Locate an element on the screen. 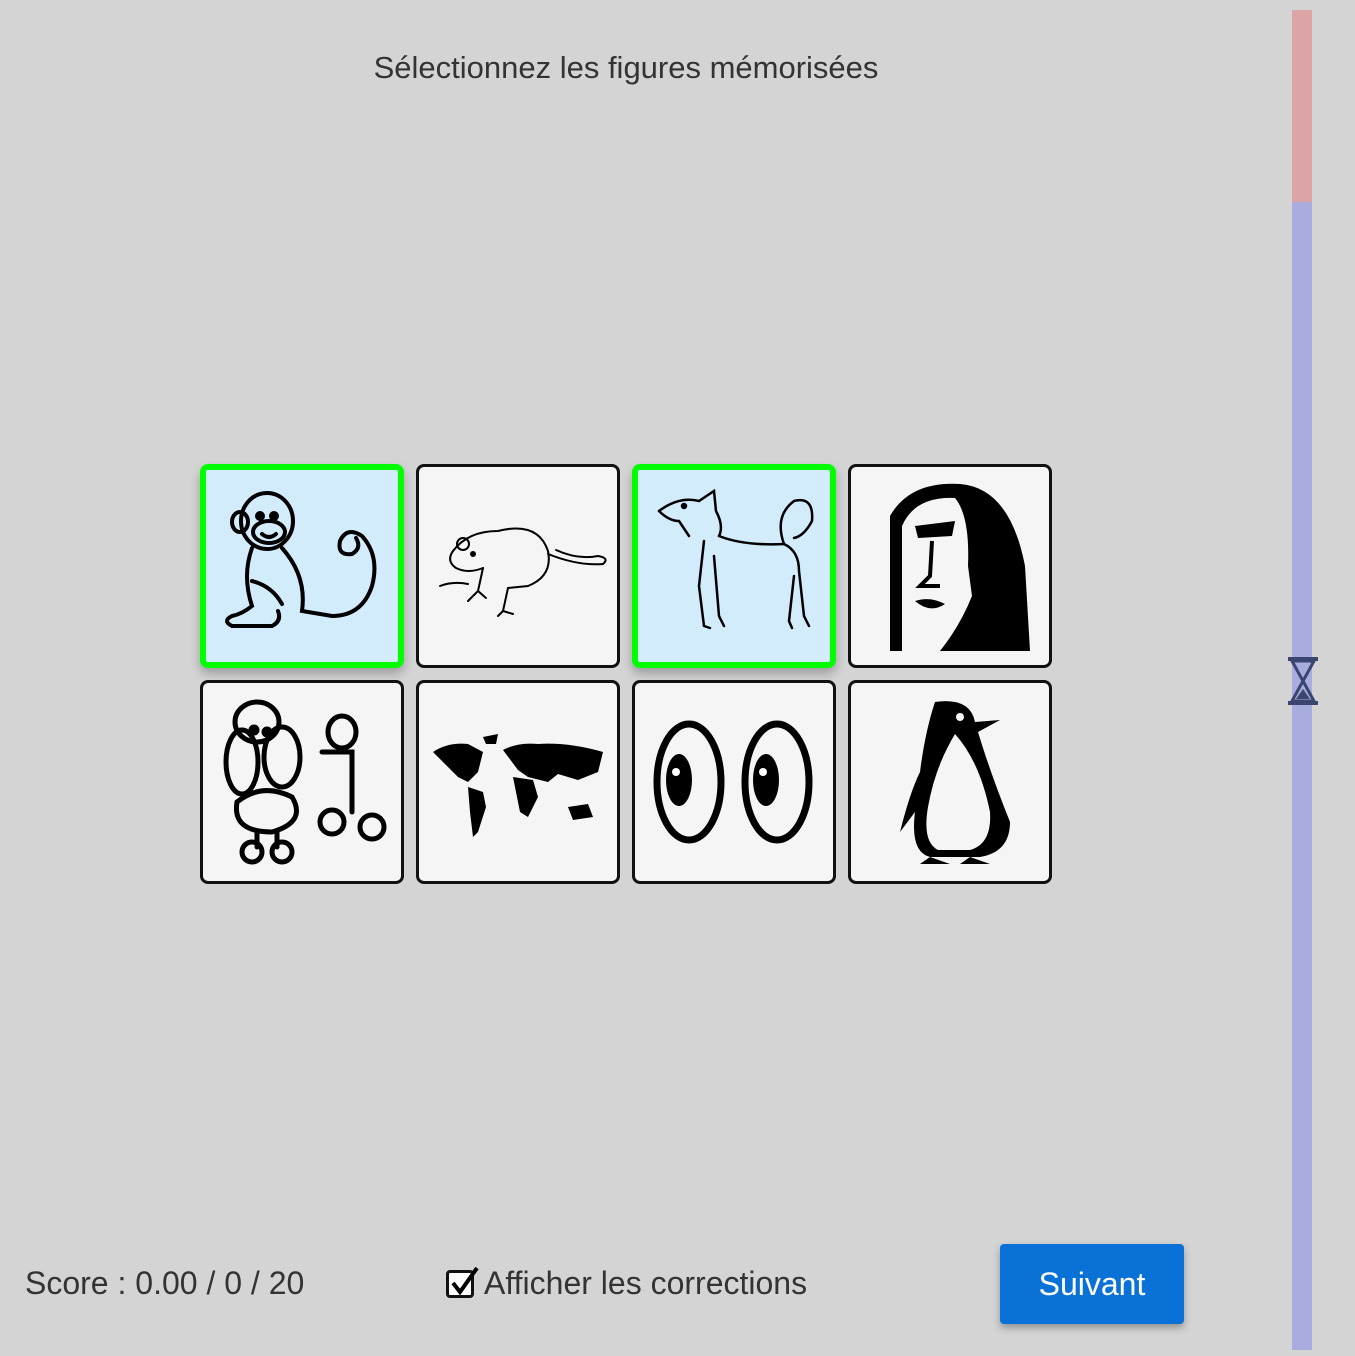  tile-dog is located at coordinates (734, 566).